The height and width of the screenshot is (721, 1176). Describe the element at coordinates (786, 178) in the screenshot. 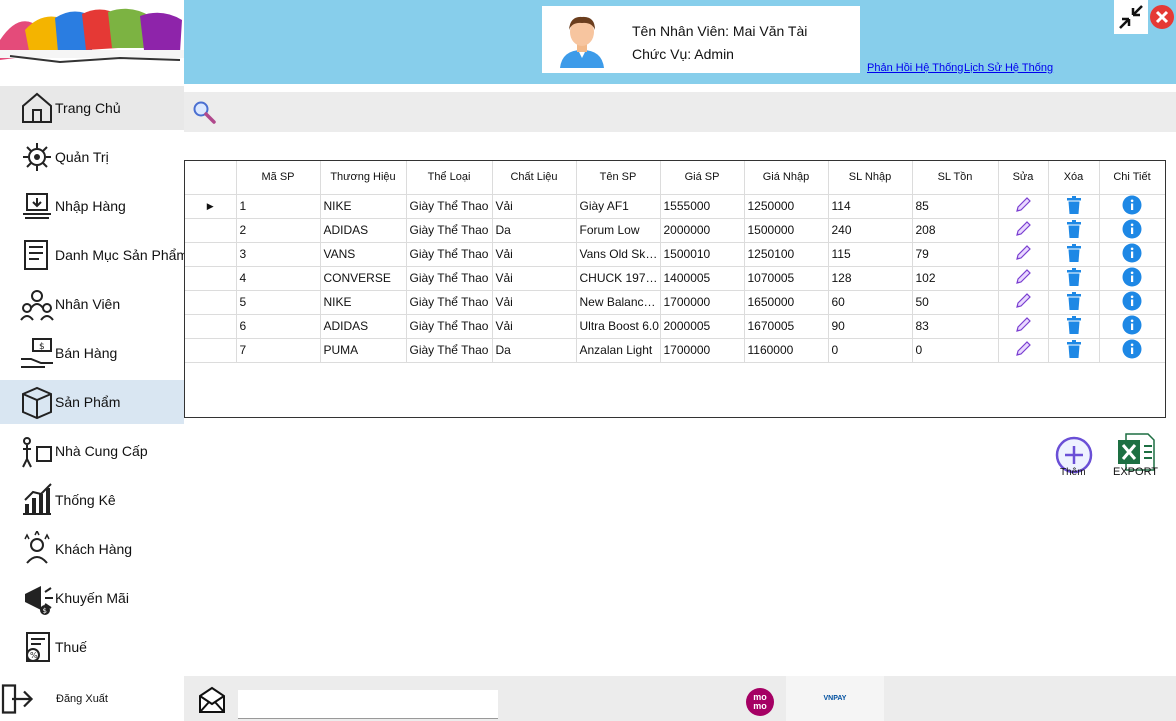

I see `column-header: Giá Nhập` at that location.